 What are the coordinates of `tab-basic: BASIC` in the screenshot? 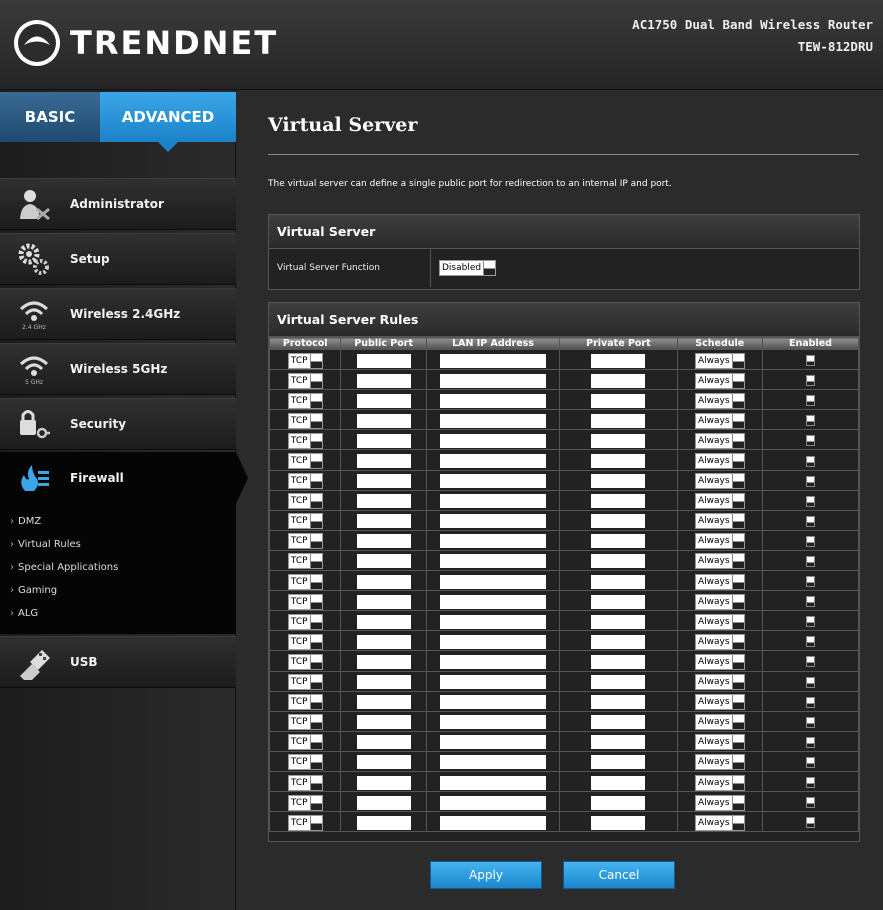 It's located at (50, 117).